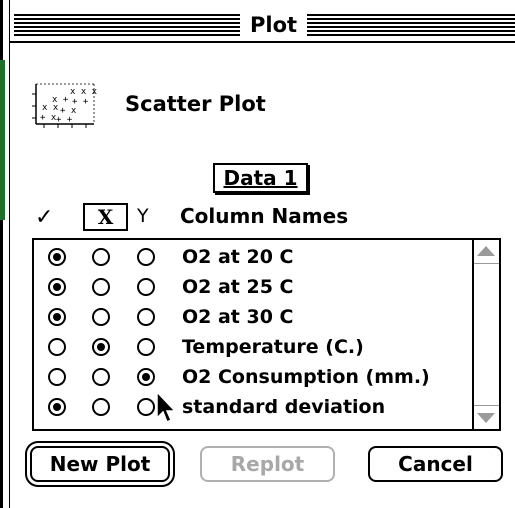 This screenshot has height=508, width=515. Describe the element at coordinates (65, 106) in the screenshot. I see `scatter-plot-icon: x x x x + + + x x + x + x + +` at that location.